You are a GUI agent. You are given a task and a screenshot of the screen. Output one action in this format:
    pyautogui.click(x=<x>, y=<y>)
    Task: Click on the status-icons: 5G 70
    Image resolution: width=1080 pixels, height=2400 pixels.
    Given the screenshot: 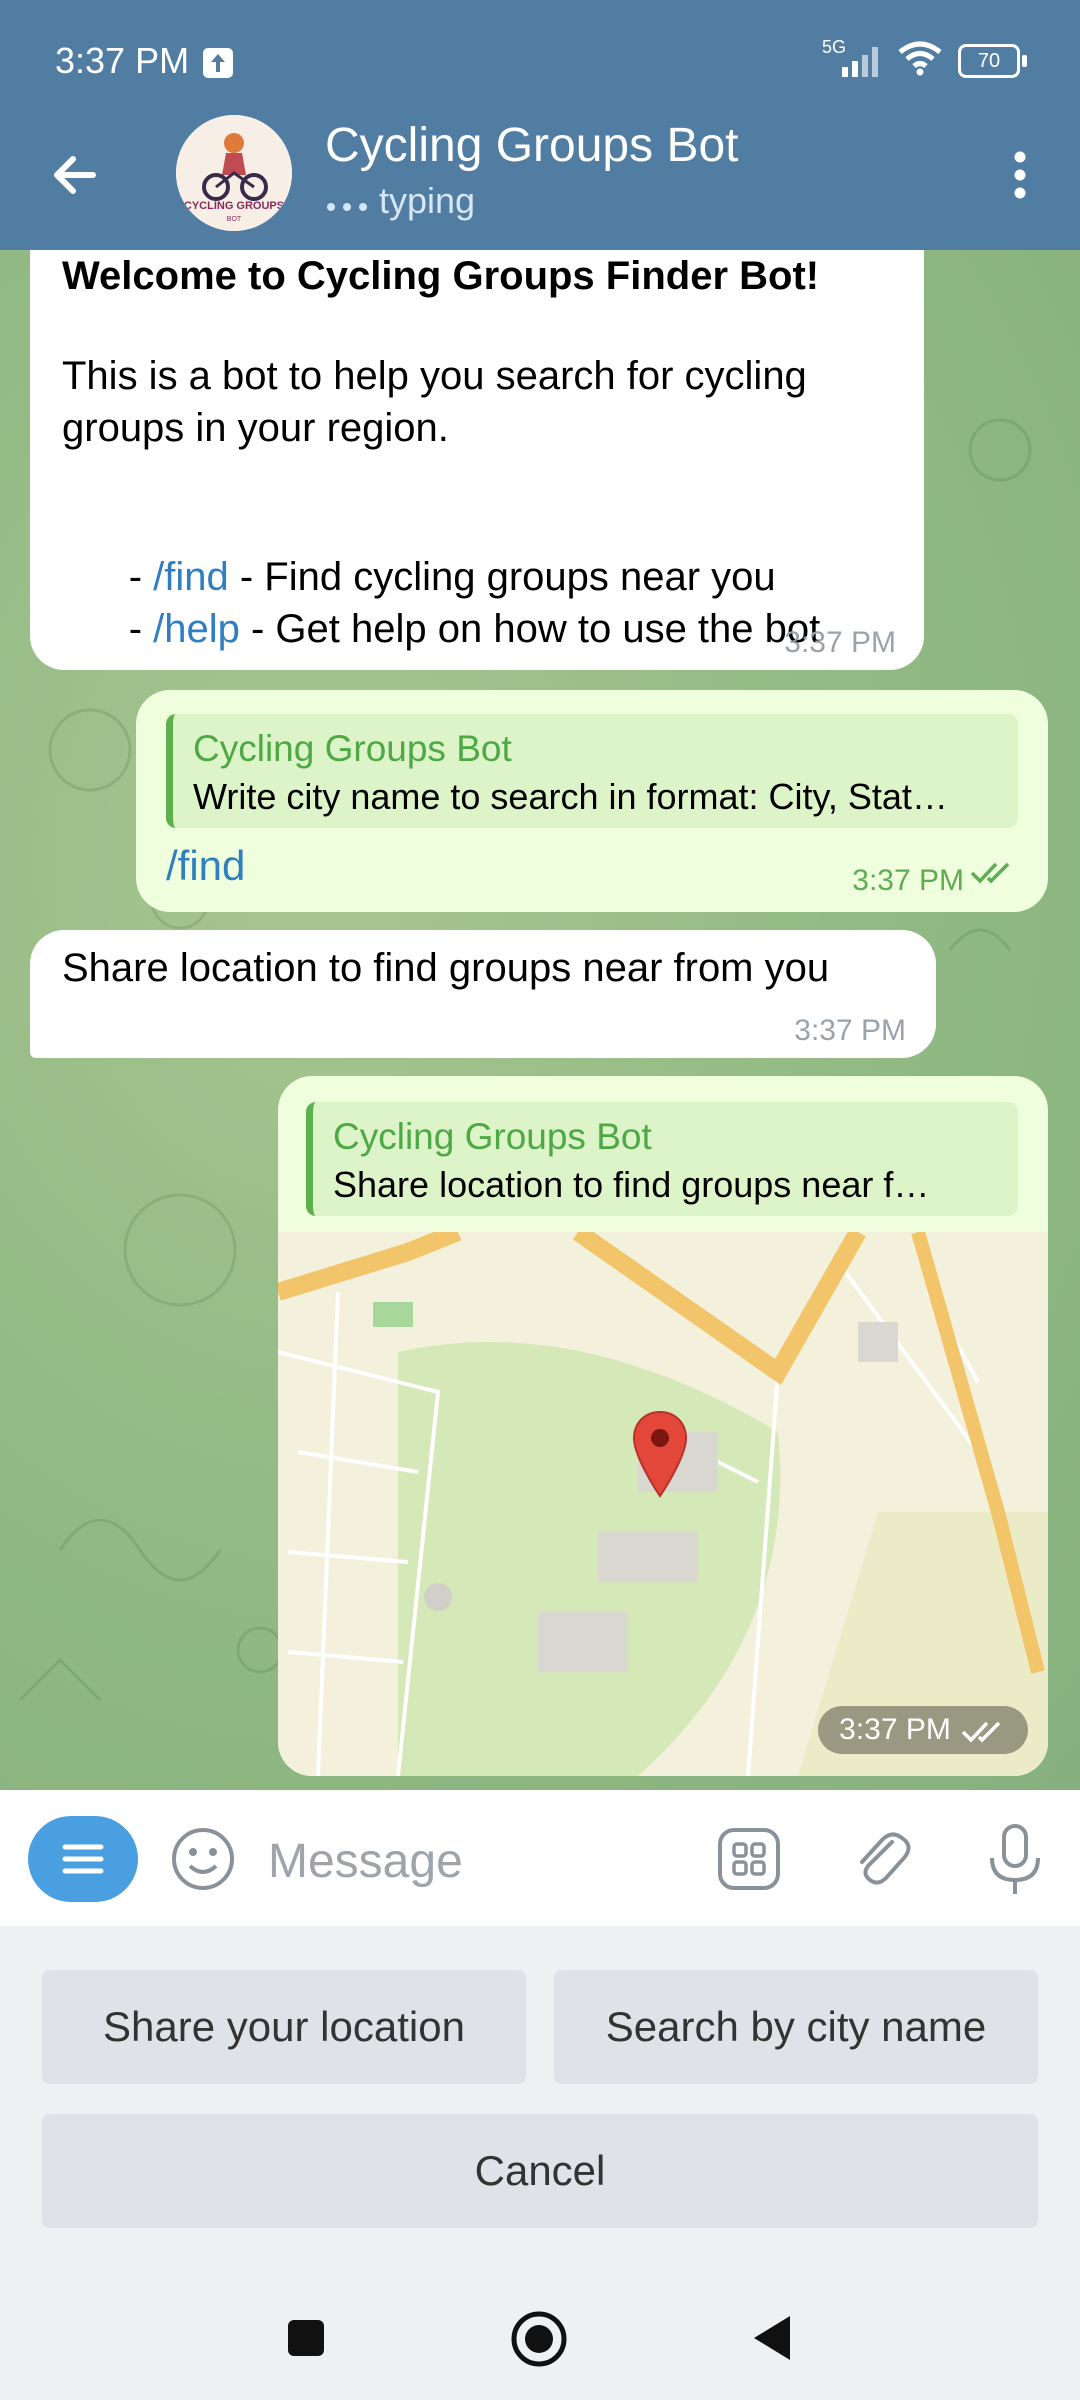 What is the action you would take?
    pyautogui.click(x=924, y=59)
    